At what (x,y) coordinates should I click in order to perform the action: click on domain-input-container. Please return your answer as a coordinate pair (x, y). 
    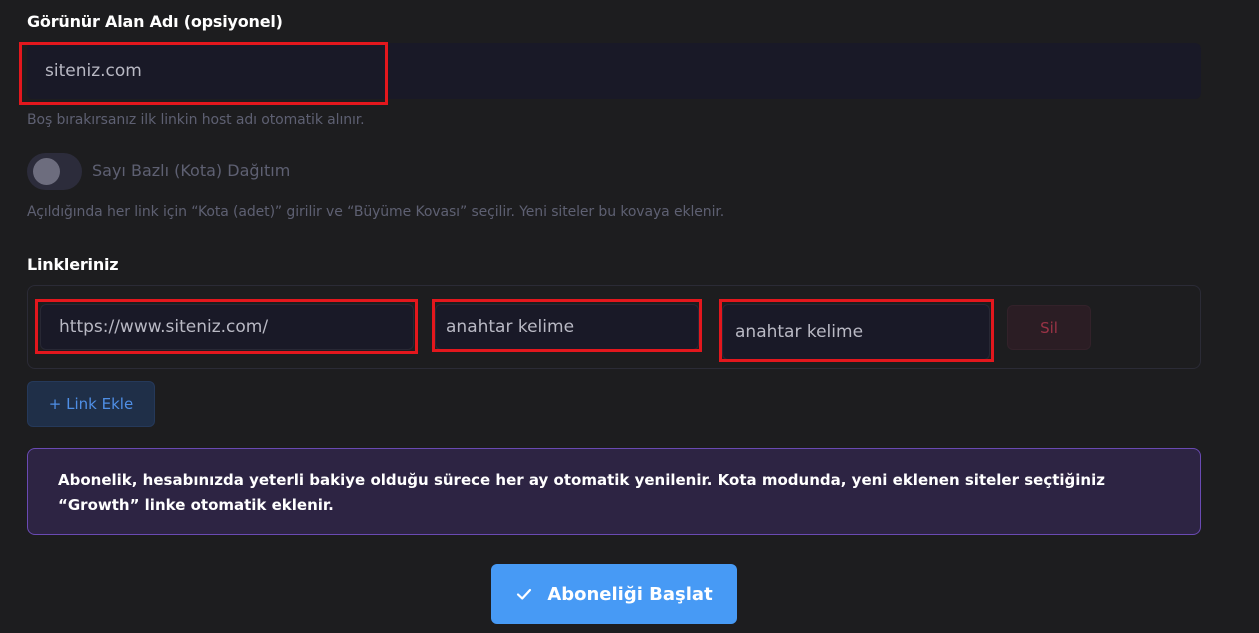
    Looking at the image, I should click on (614, 71).